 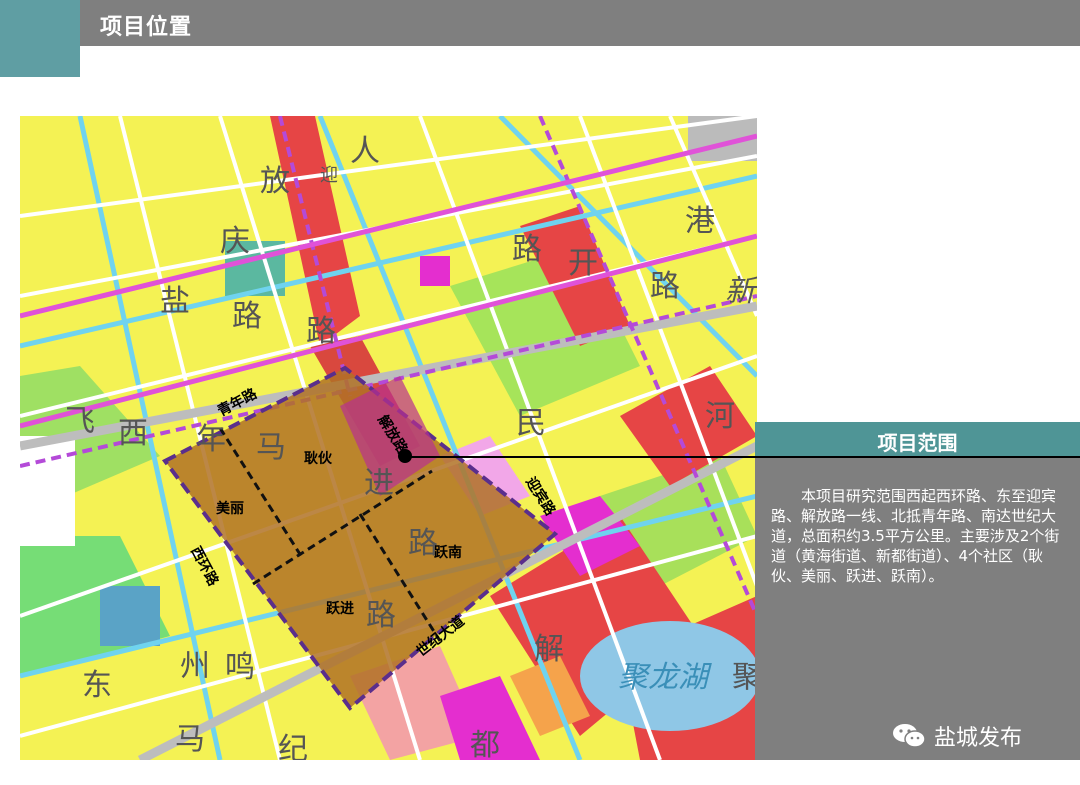 I want to click on wechat-icon, so click(x=909, y=736).